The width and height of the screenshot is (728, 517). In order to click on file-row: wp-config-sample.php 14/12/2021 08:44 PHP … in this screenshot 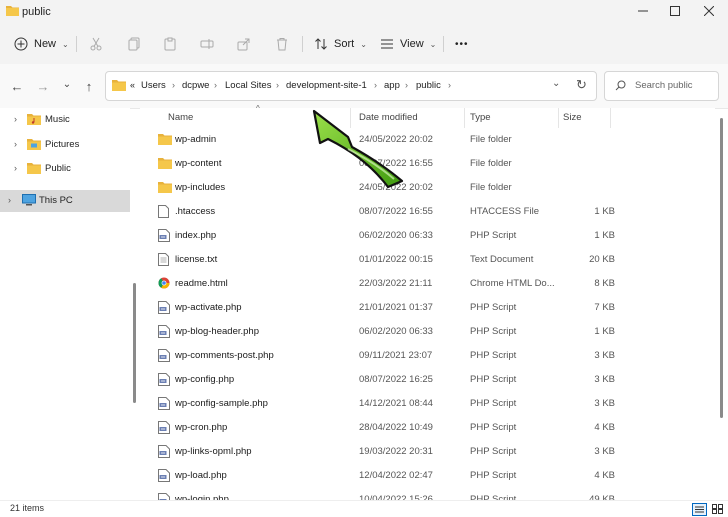, I will do `click(427, 405)`.